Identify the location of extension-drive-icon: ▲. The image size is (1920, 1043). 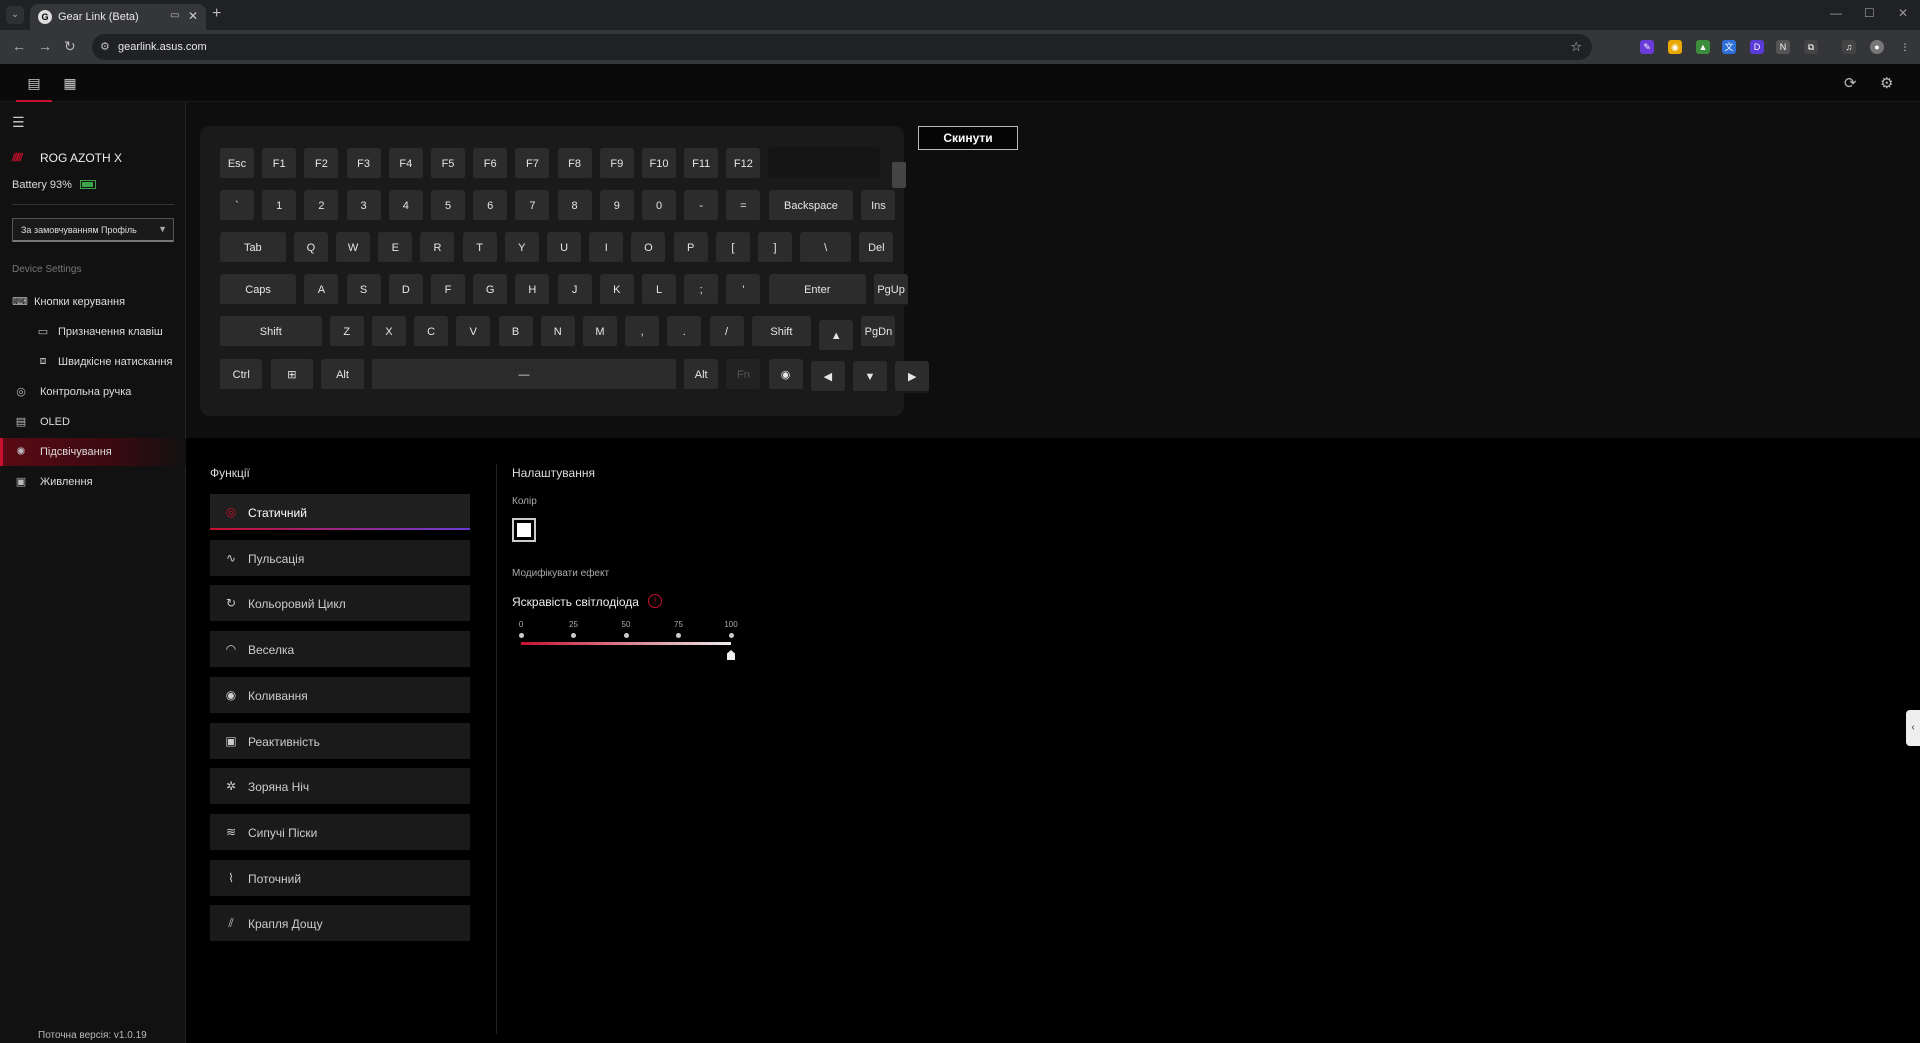
(1703, 47).